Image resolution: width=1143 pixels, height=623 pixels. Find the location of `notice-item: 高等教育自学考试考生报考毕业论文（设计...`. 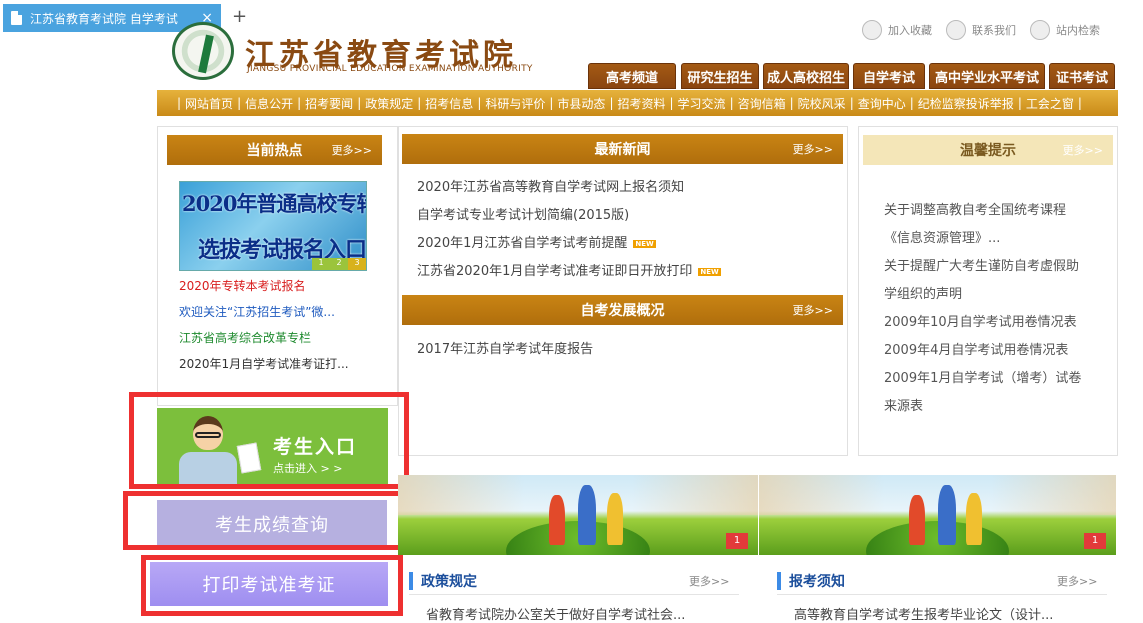

notice-item: 高等教育自学考试考生报考毕业论文（设计... is located at coordinates (944, 613).